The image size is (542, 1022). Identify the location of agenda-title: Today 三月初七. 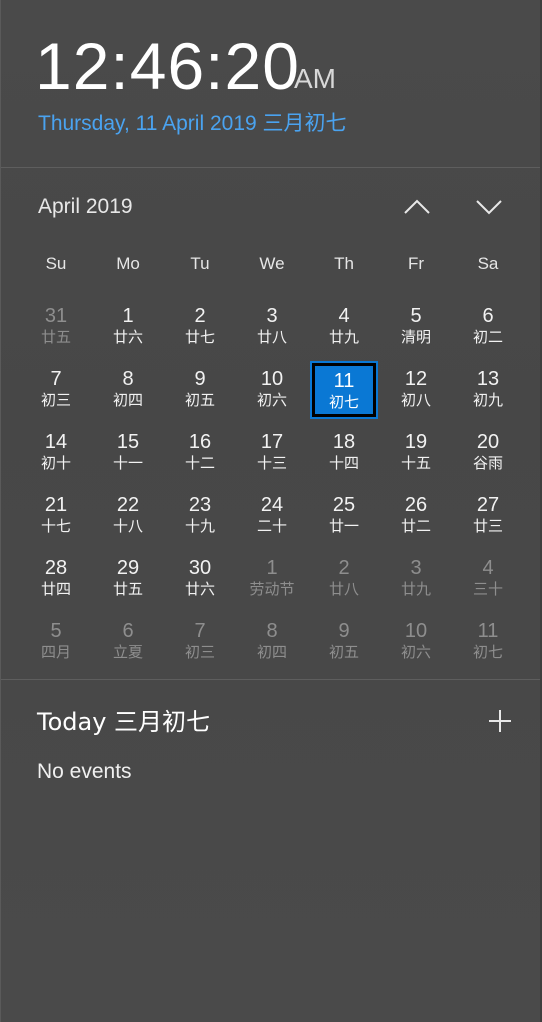
(124, 722).